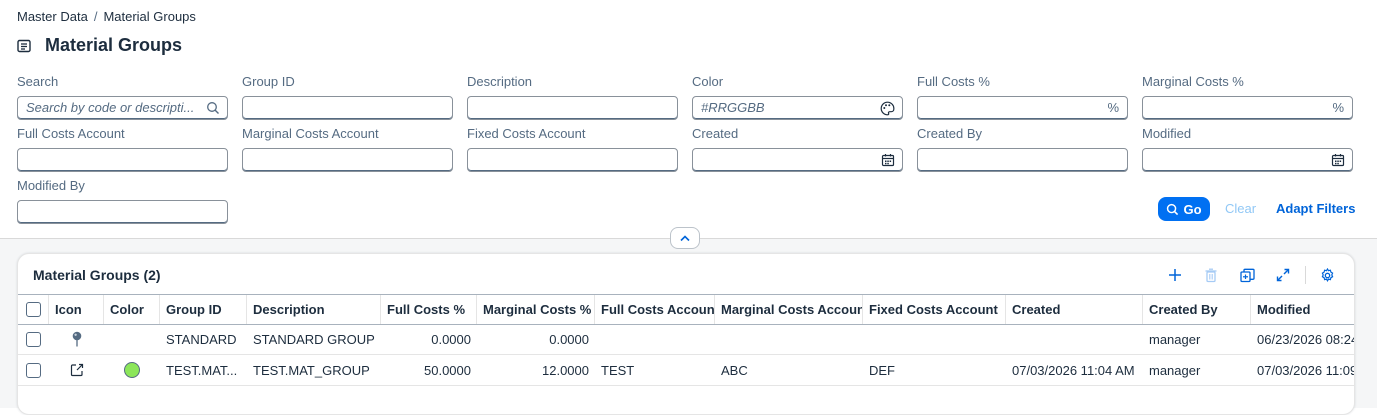  I want to click on gear-icon, so click(1327, 274).